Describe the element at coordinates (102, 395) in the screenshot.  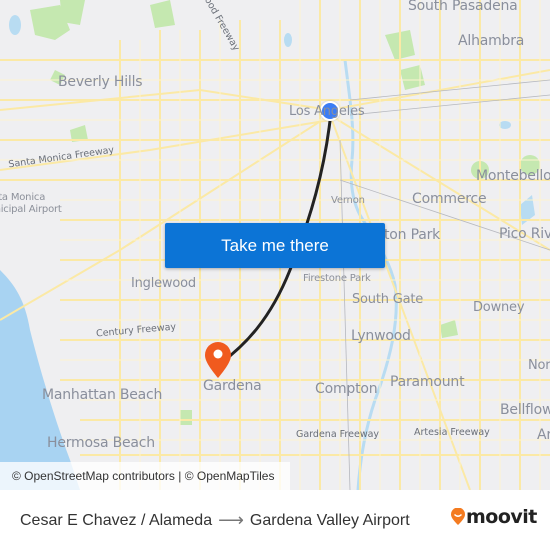
I see `place-label: Manhattan Beach` at that location.